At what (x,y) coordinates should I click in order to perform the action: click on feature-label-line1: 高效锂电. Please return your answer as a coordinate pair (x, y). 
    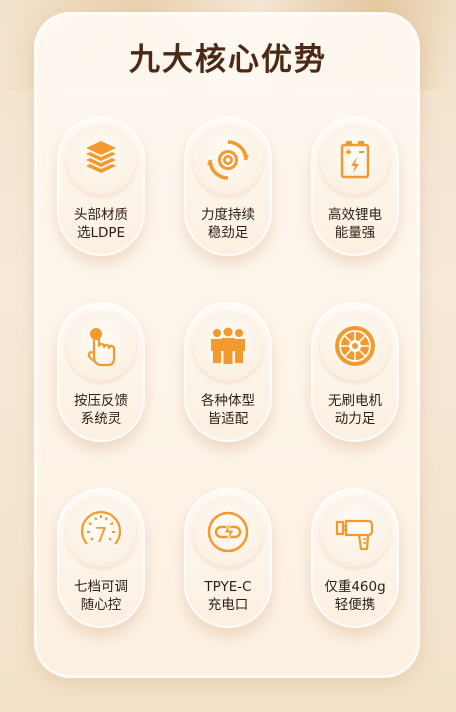
    Looking at the image, I should click on (355, 215).